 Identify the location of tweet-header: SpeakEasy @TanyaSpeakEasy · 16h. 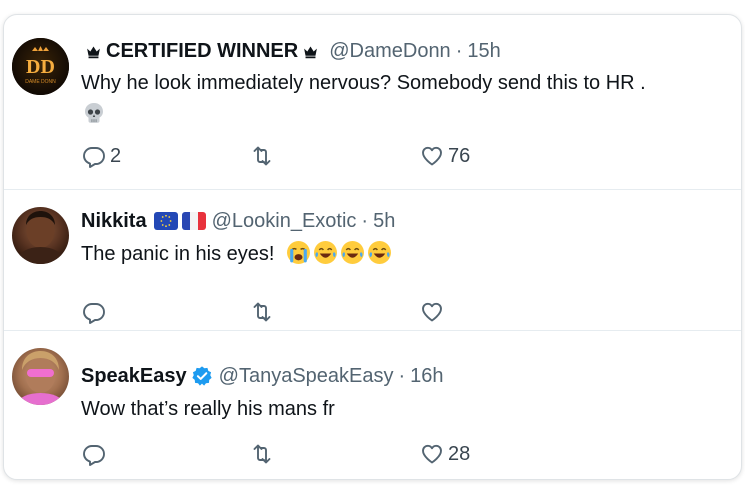
(262, 376).